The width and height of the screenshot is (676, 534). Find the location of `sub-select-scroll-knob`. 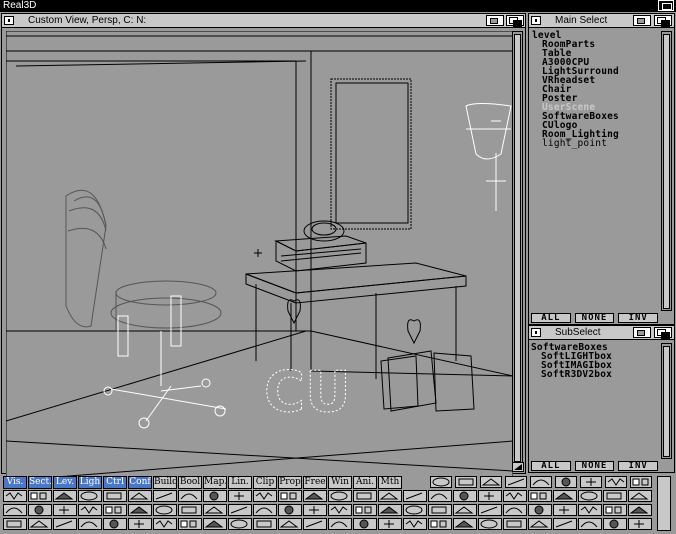

sub-select-scroll-knob is located at coordinates (666, 401).